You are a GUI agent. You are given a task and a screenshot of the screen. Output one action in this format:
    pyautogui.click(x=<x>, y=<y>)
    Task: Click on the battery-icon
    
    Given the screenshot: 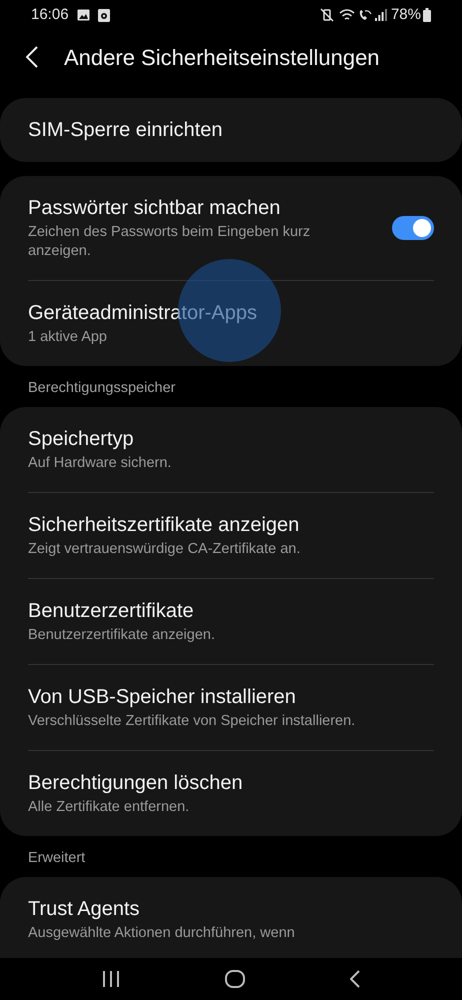 What is the action you would take?
    pyautogui.click(x=427, y=15)
    